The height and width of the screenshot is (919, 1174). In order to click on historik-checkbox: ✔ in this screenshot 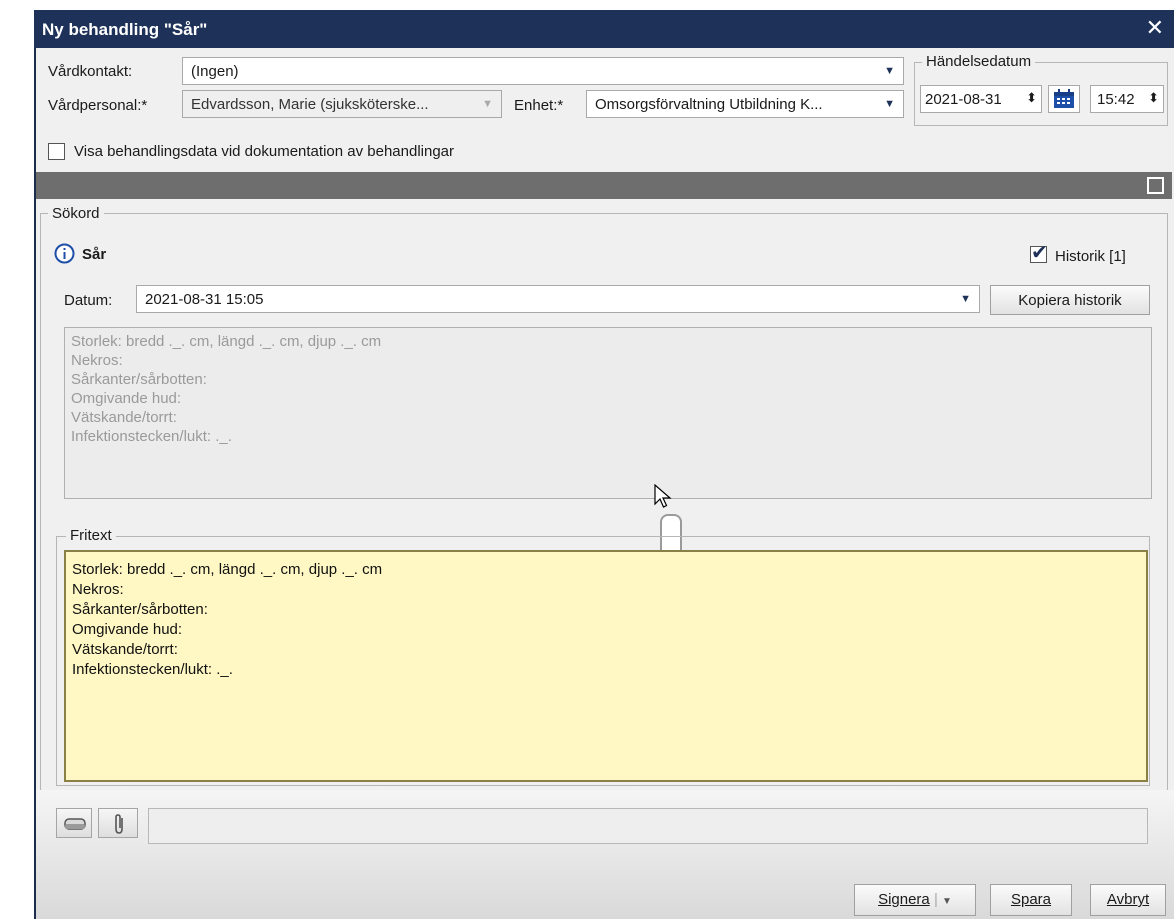, I will do `click(1039, 253)`.